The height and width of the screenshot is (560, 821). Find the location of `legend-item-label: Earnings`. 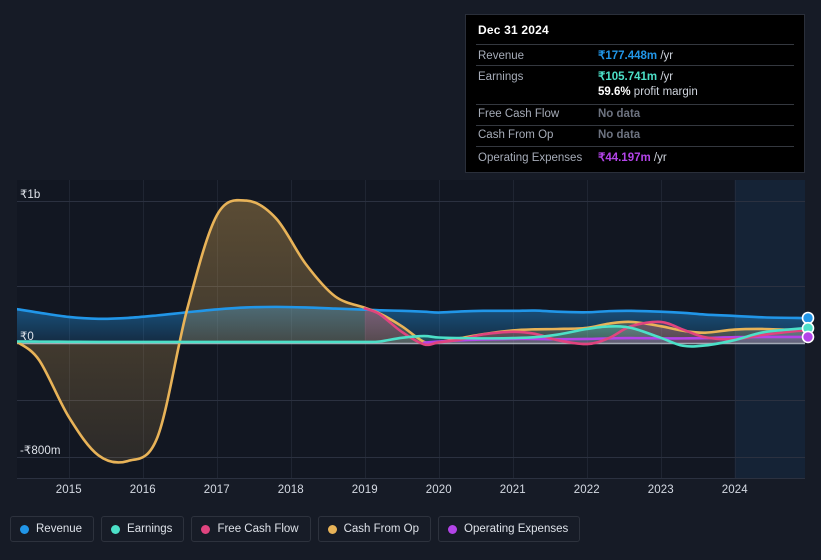

legend-item-label: Earnings is located at coordinates (150, 529).